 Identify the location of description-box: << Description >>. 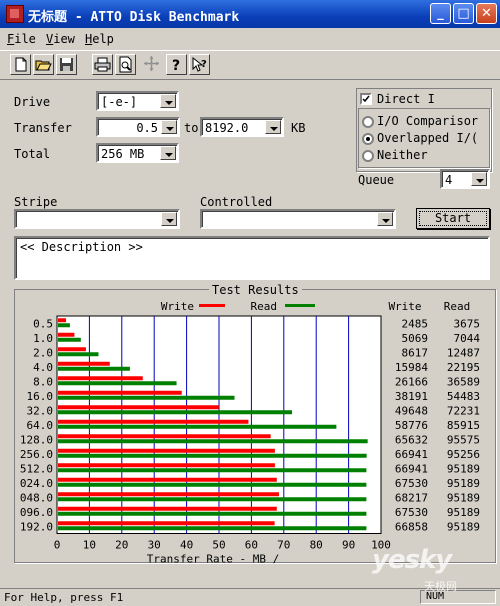
(252, 258).